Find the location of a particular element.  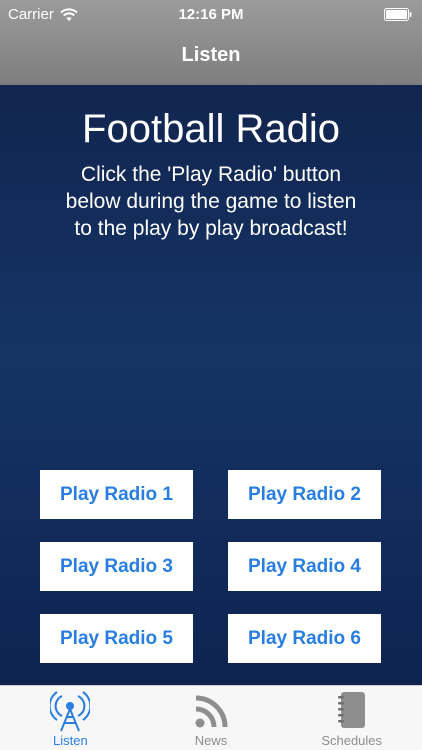

status-bar: Carrier 12:16 PM is located at coordinates (211, 15).